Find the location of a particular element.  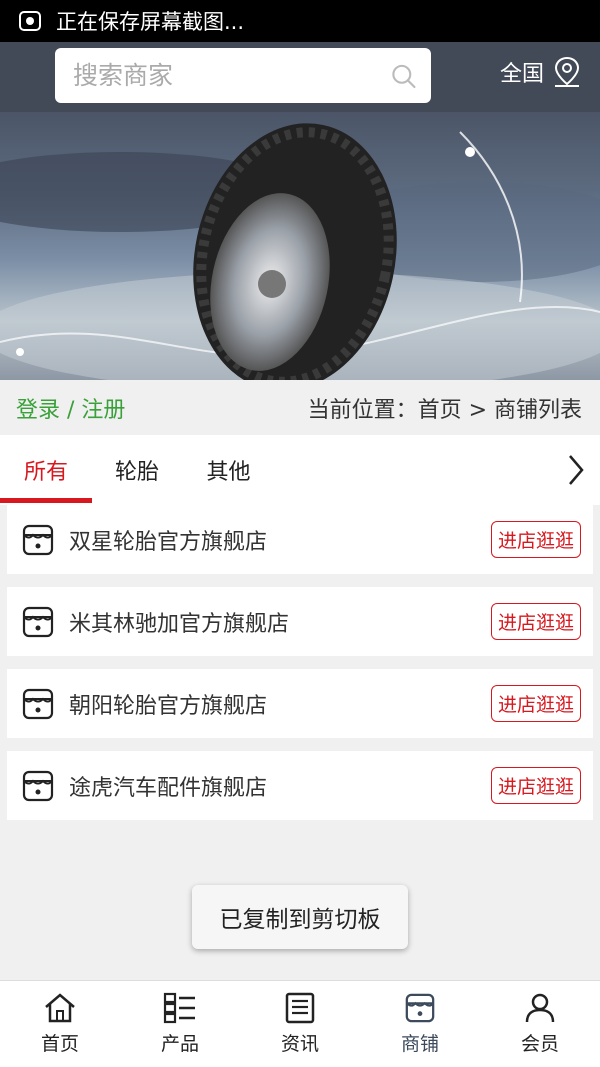

search-input is located at coordinates (231, 75).